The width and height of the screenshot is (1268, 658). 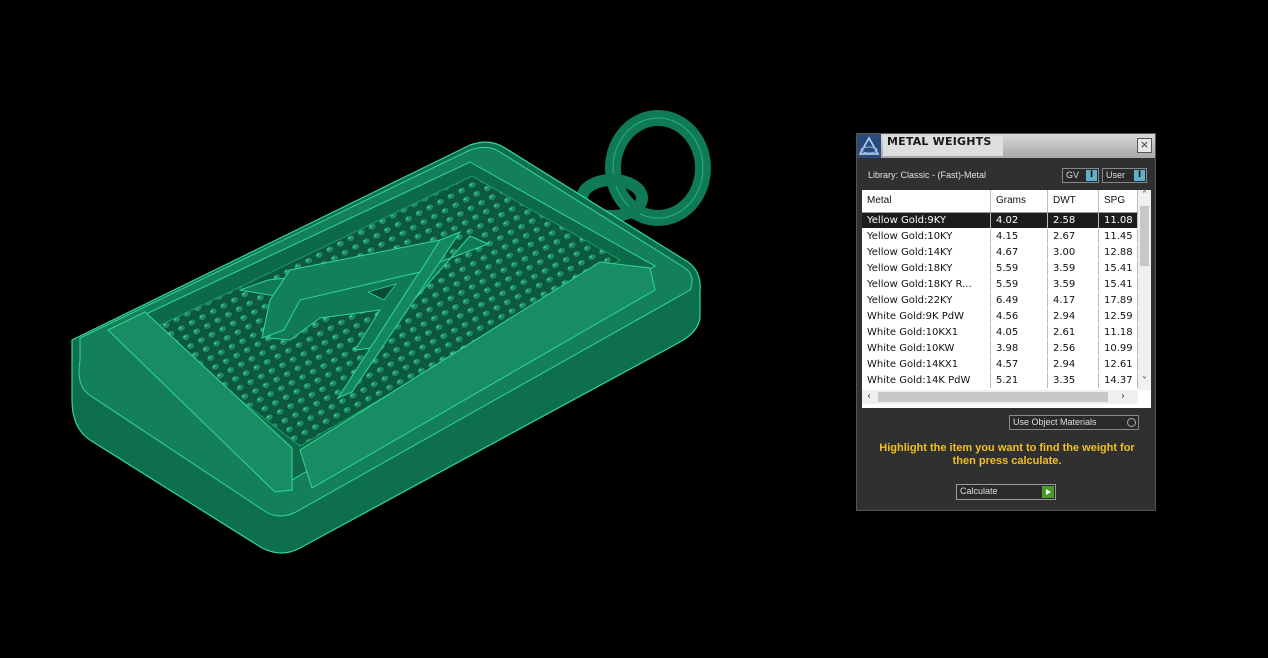 I want to click on cell-metal: Yellow Gold:22KY, so click(x=926, y=300).